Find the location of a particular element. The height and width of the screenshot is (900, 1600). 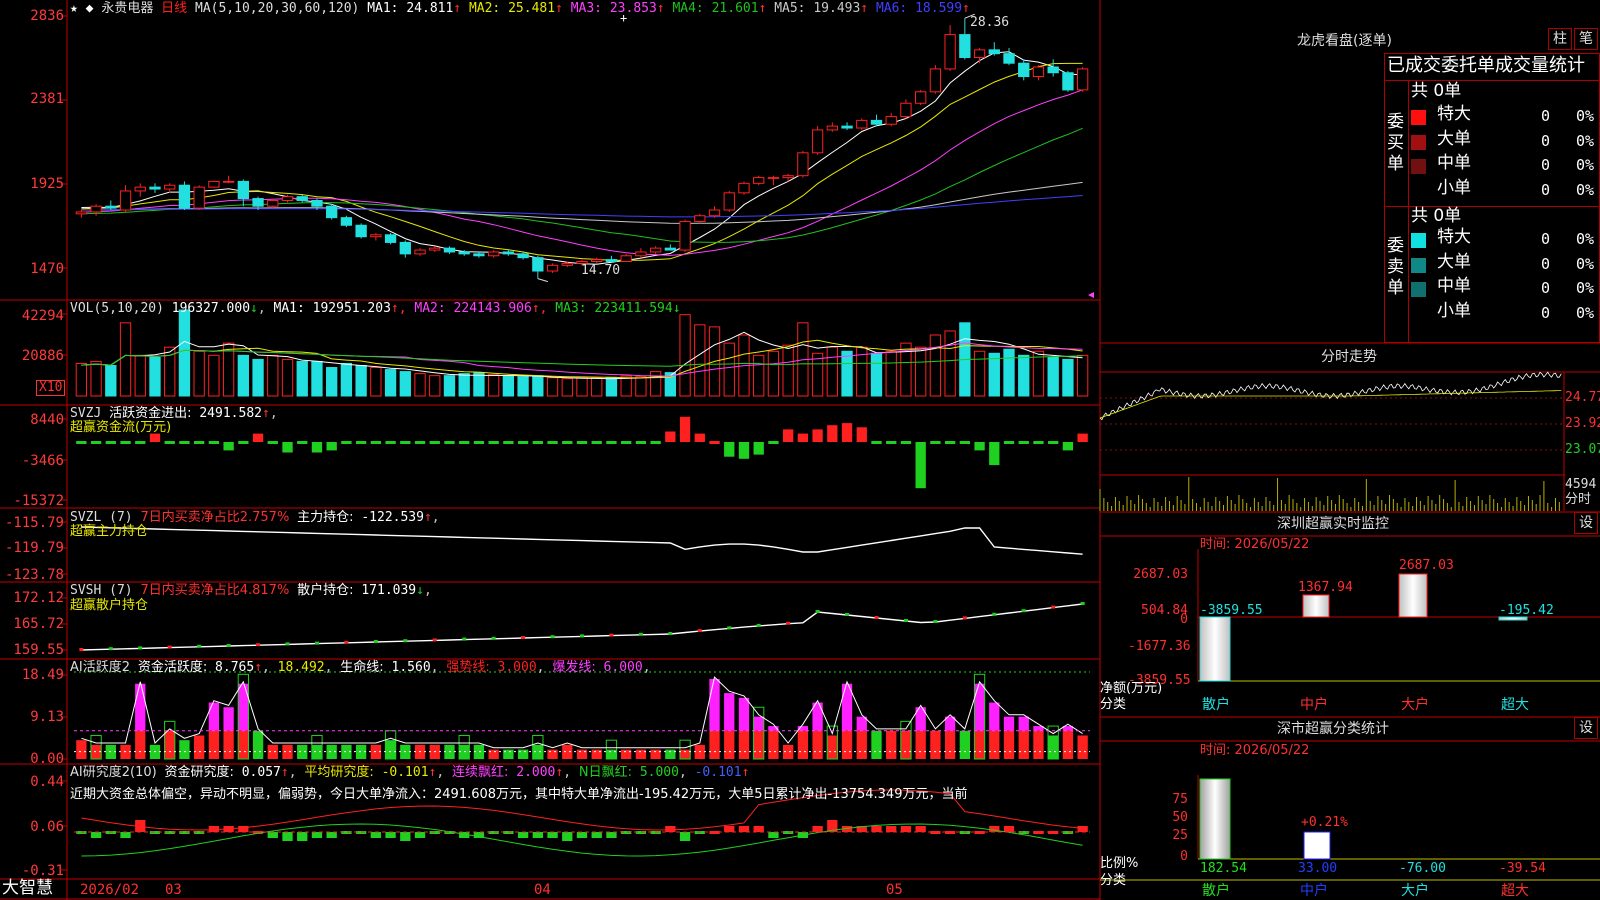

sc-category: 超大 is located at coordinates (1515, 891).